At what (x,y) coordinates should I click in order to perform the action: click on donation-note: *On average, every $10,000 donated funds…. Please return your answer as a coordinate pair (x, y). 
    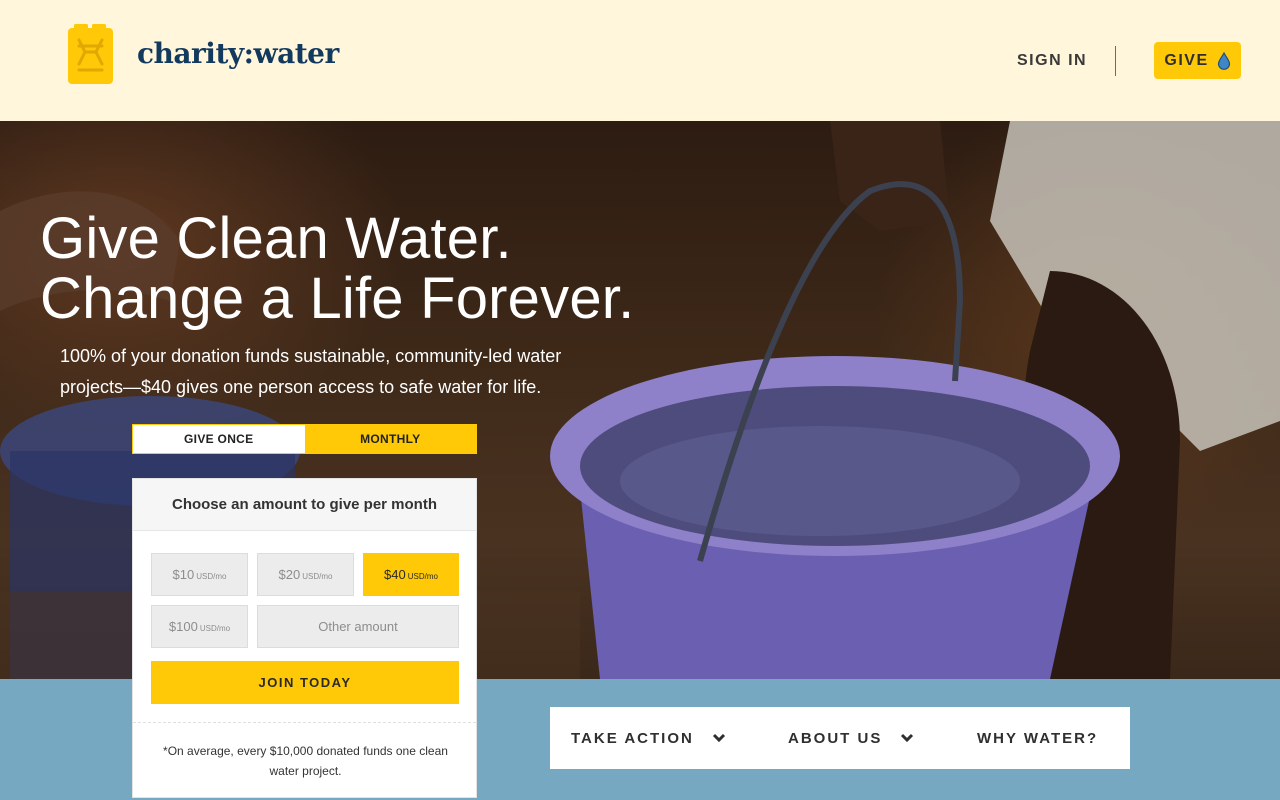
    Looking at the image, I should click on (305, 761).